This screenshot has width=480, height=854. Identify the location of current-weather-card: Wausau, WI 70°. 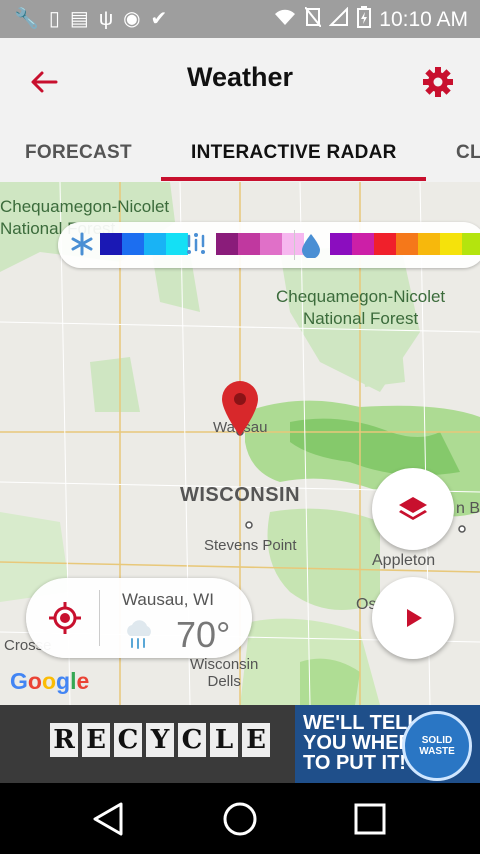
(139, 618).